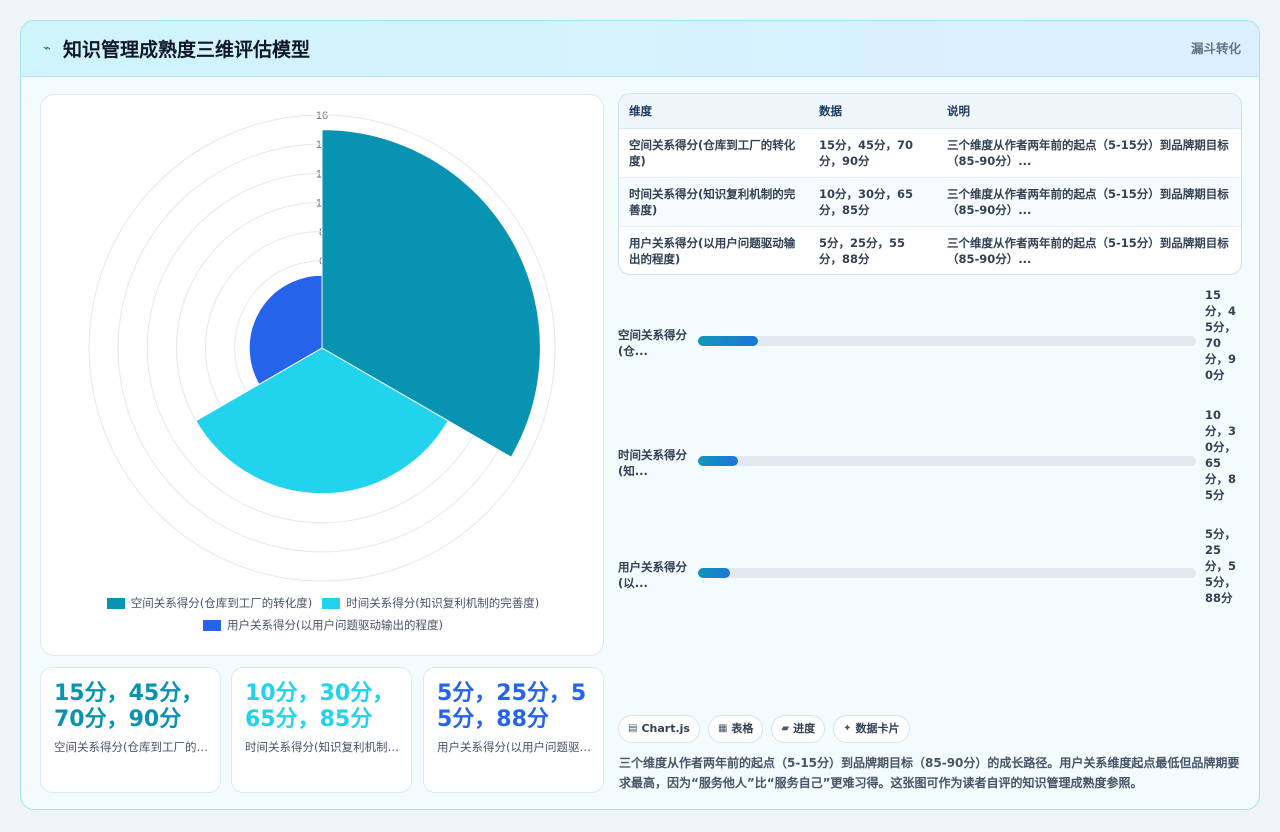 This screenshot has width=1280, height=832. I want to click on stat-label: 空间关系得分(仓库到工厂的转化度), so click(131, 747).